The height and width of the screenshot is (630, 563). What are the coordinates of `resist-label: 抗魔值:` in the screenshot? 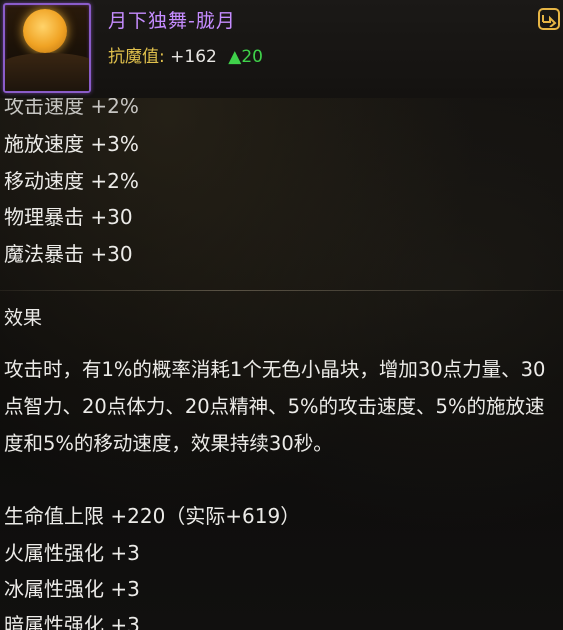 It's located at (136, 57).